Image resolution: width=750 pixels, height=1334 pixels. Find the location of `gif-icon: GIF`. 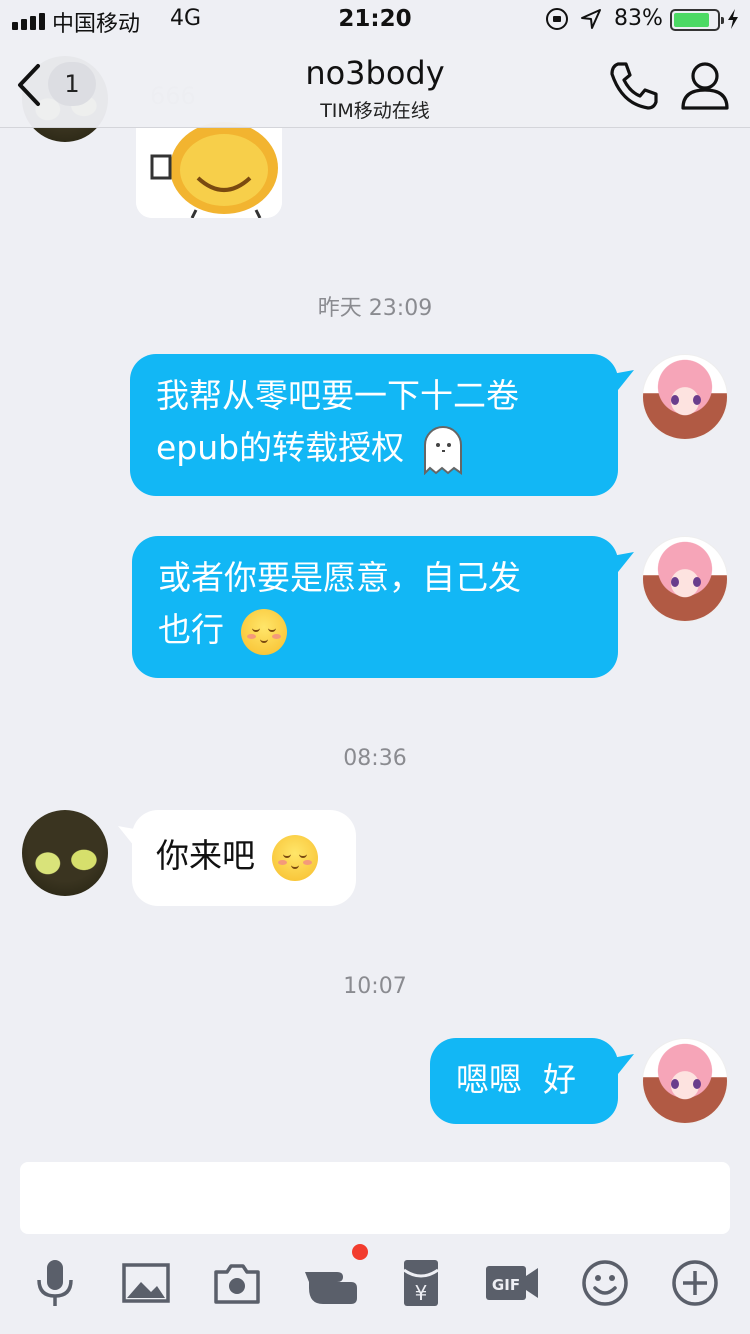

gif-icon: GIF is located at coordinates (512, 1283).